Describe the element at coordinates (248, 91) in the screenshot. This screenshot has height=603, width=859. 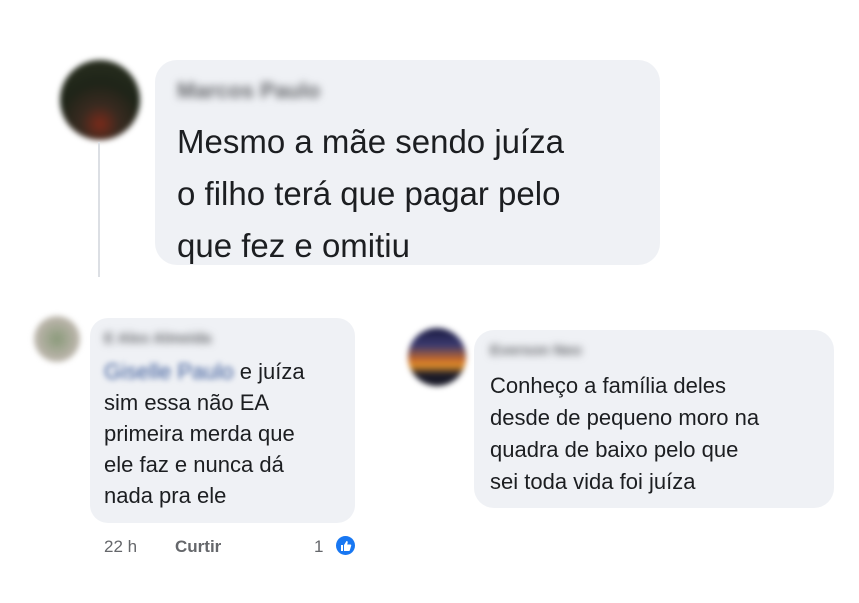
I see `comment-author: Marcos Paulo` at that location.